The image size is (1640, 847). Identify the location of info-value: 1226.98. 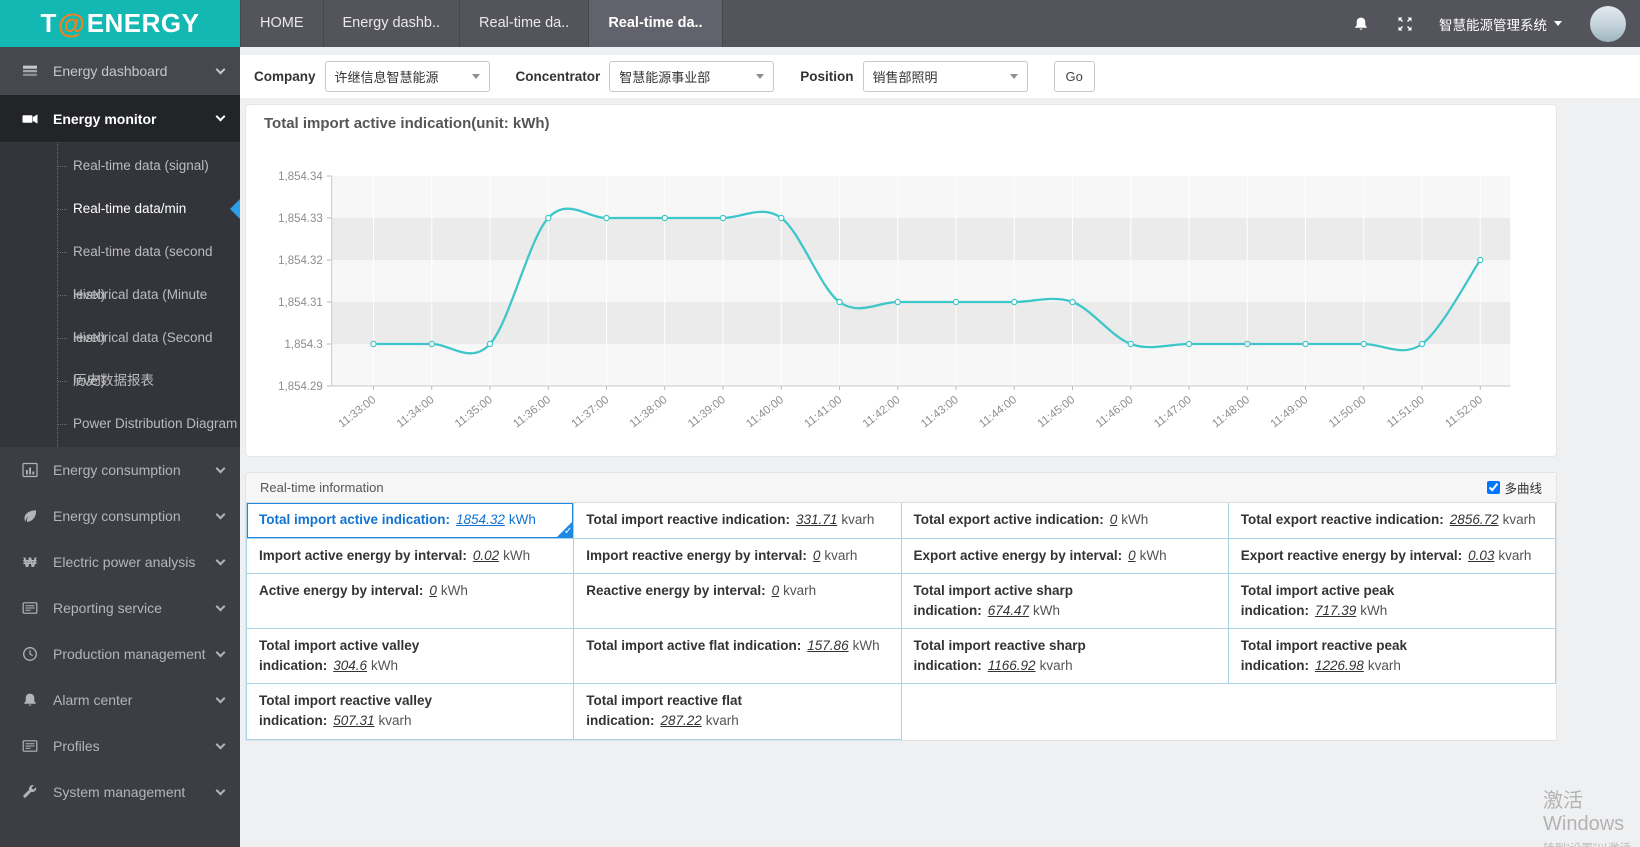
(1339, 665).